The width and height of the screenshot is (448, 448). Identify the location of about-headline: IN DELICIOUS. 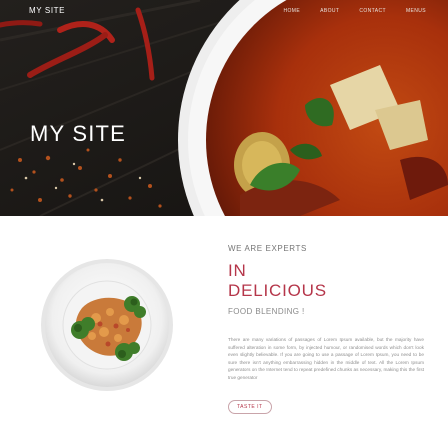
(326, 281).